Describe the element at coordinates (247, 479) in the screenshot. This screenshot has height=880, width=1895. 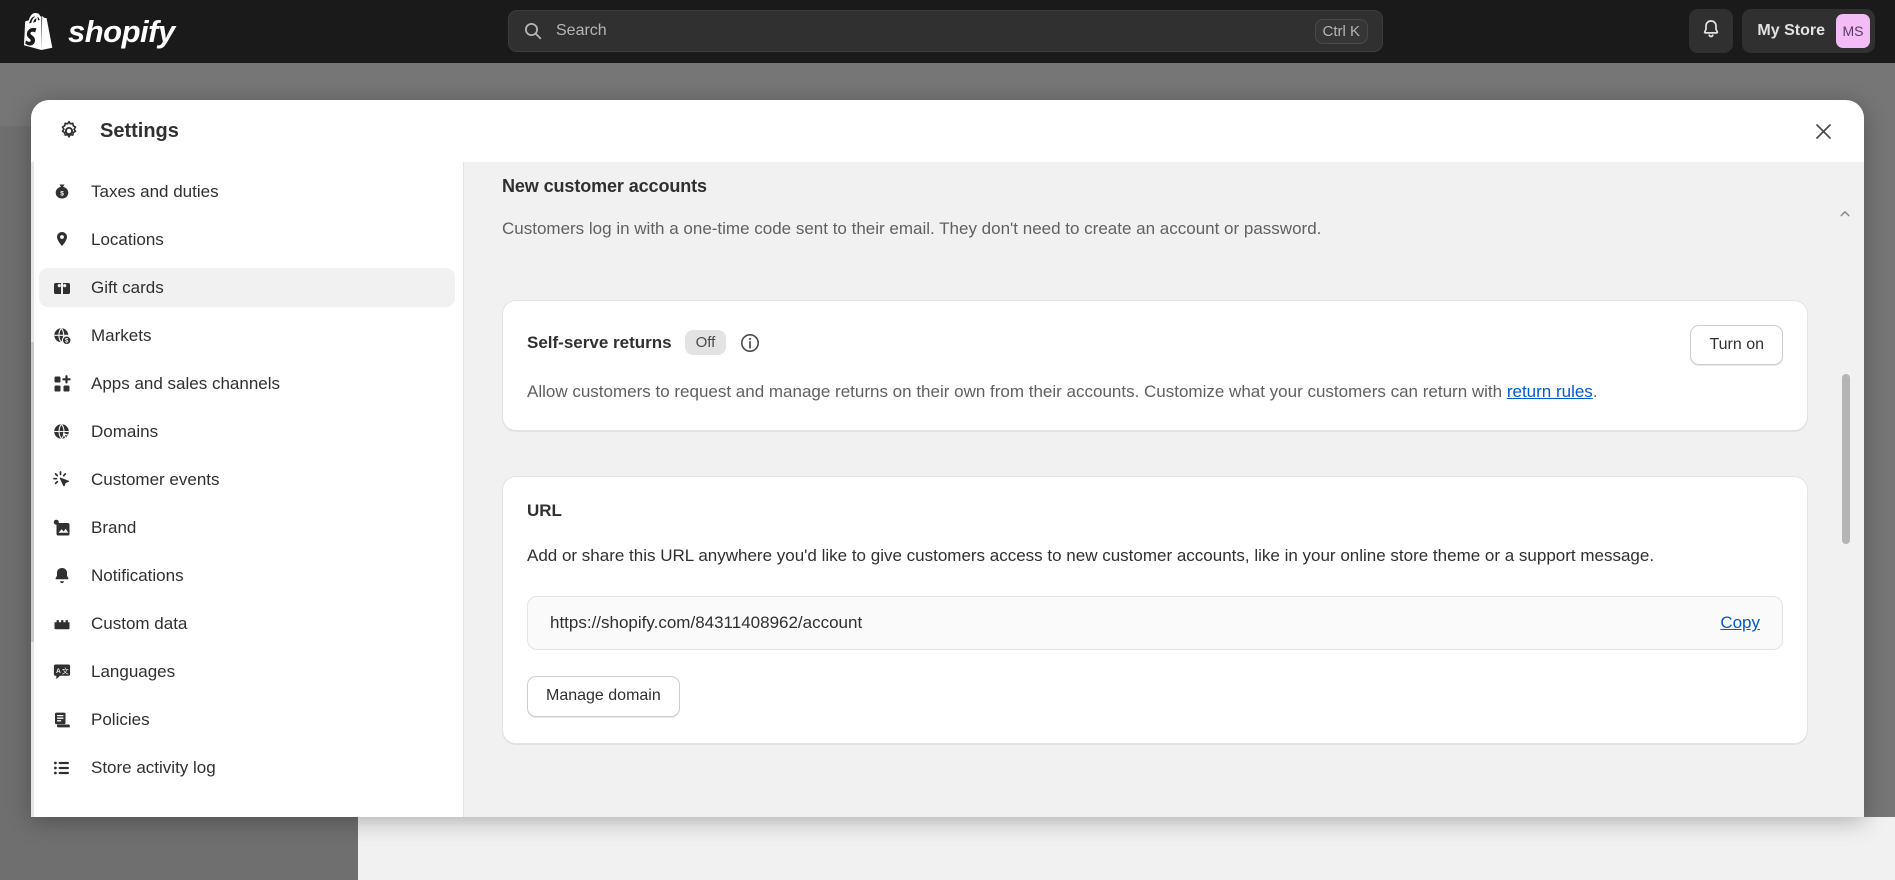
I see `sidebar-item-customer-events: Customer events` at that location.